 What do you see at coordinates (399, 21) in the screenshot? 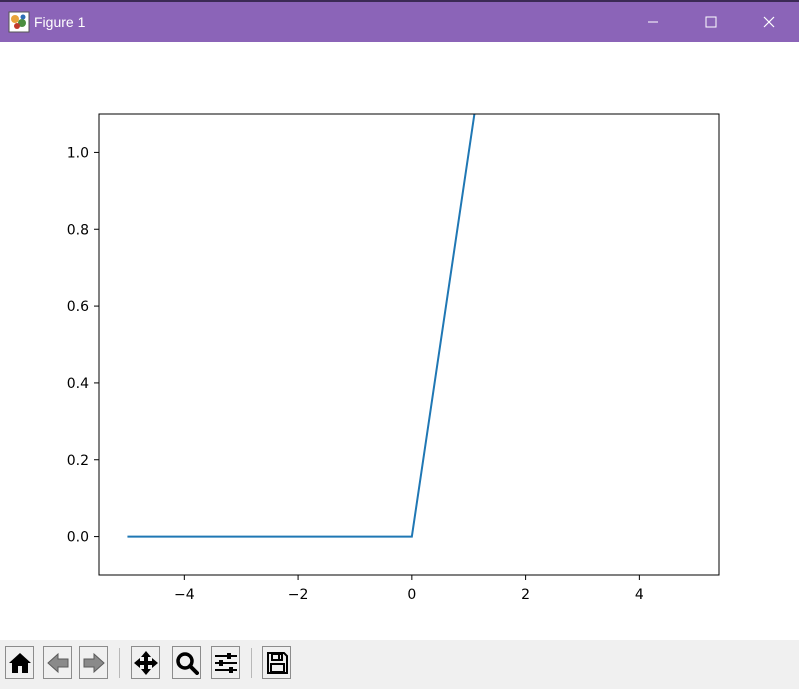
I see `window-titlebar: Figure 1` at bounding box center [399, 21].